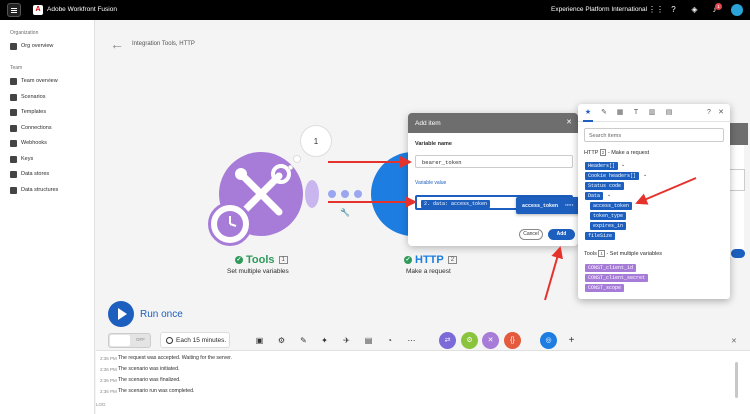 The width and height of the screenshot is (750, 414). I want to click on text-icon: T, so click(636, 113).